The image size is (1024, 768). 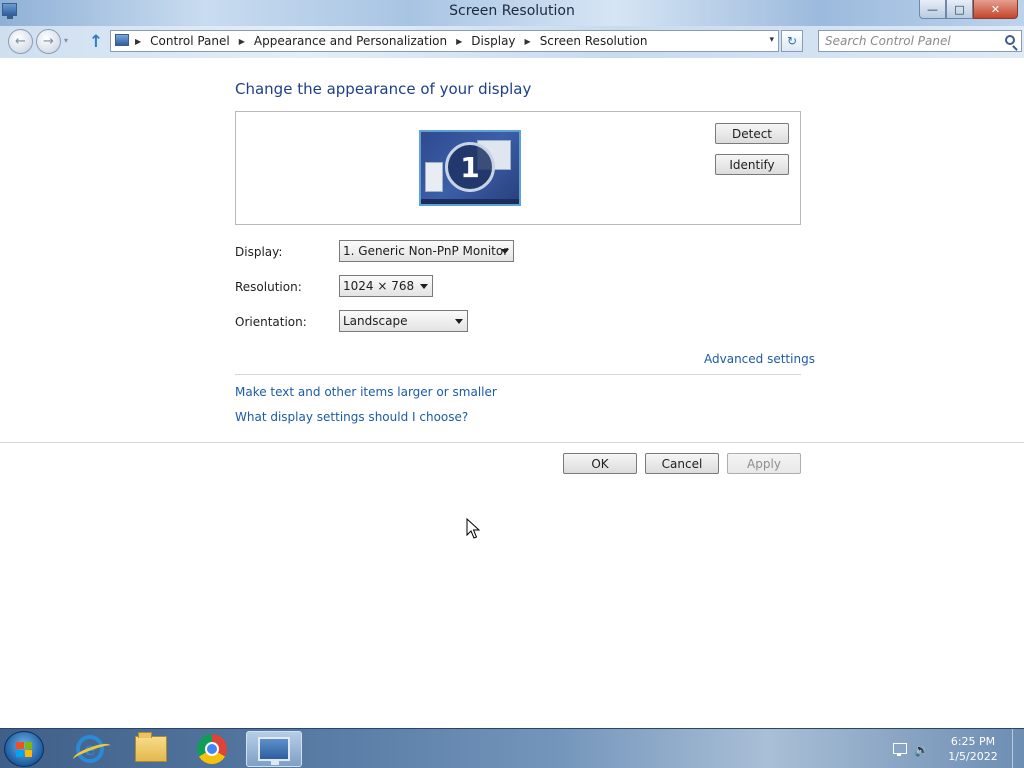 I want to click on start-button, so click(x=24, y=749).